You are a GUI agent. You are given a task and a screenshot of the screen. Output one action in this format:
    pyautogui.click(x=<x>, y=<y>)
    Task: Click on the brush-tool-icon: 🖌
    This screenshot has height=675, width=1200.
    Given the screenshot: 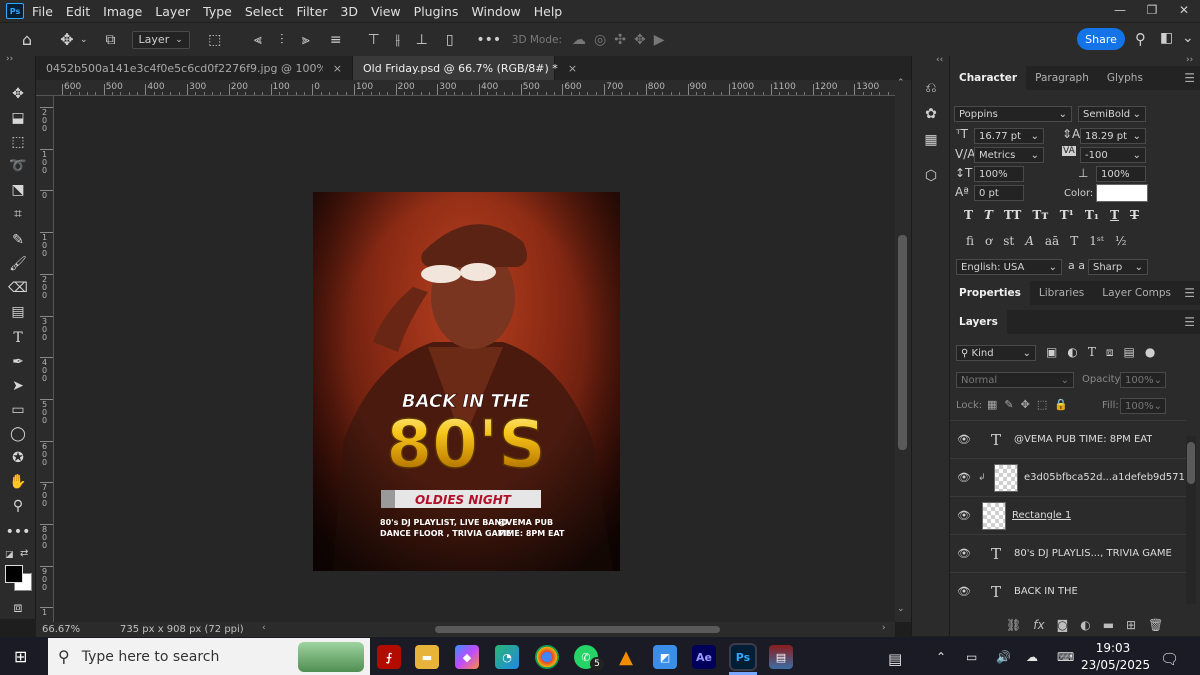 What is the action you would take?
    pyautogui.click(x=18, y=264)
    